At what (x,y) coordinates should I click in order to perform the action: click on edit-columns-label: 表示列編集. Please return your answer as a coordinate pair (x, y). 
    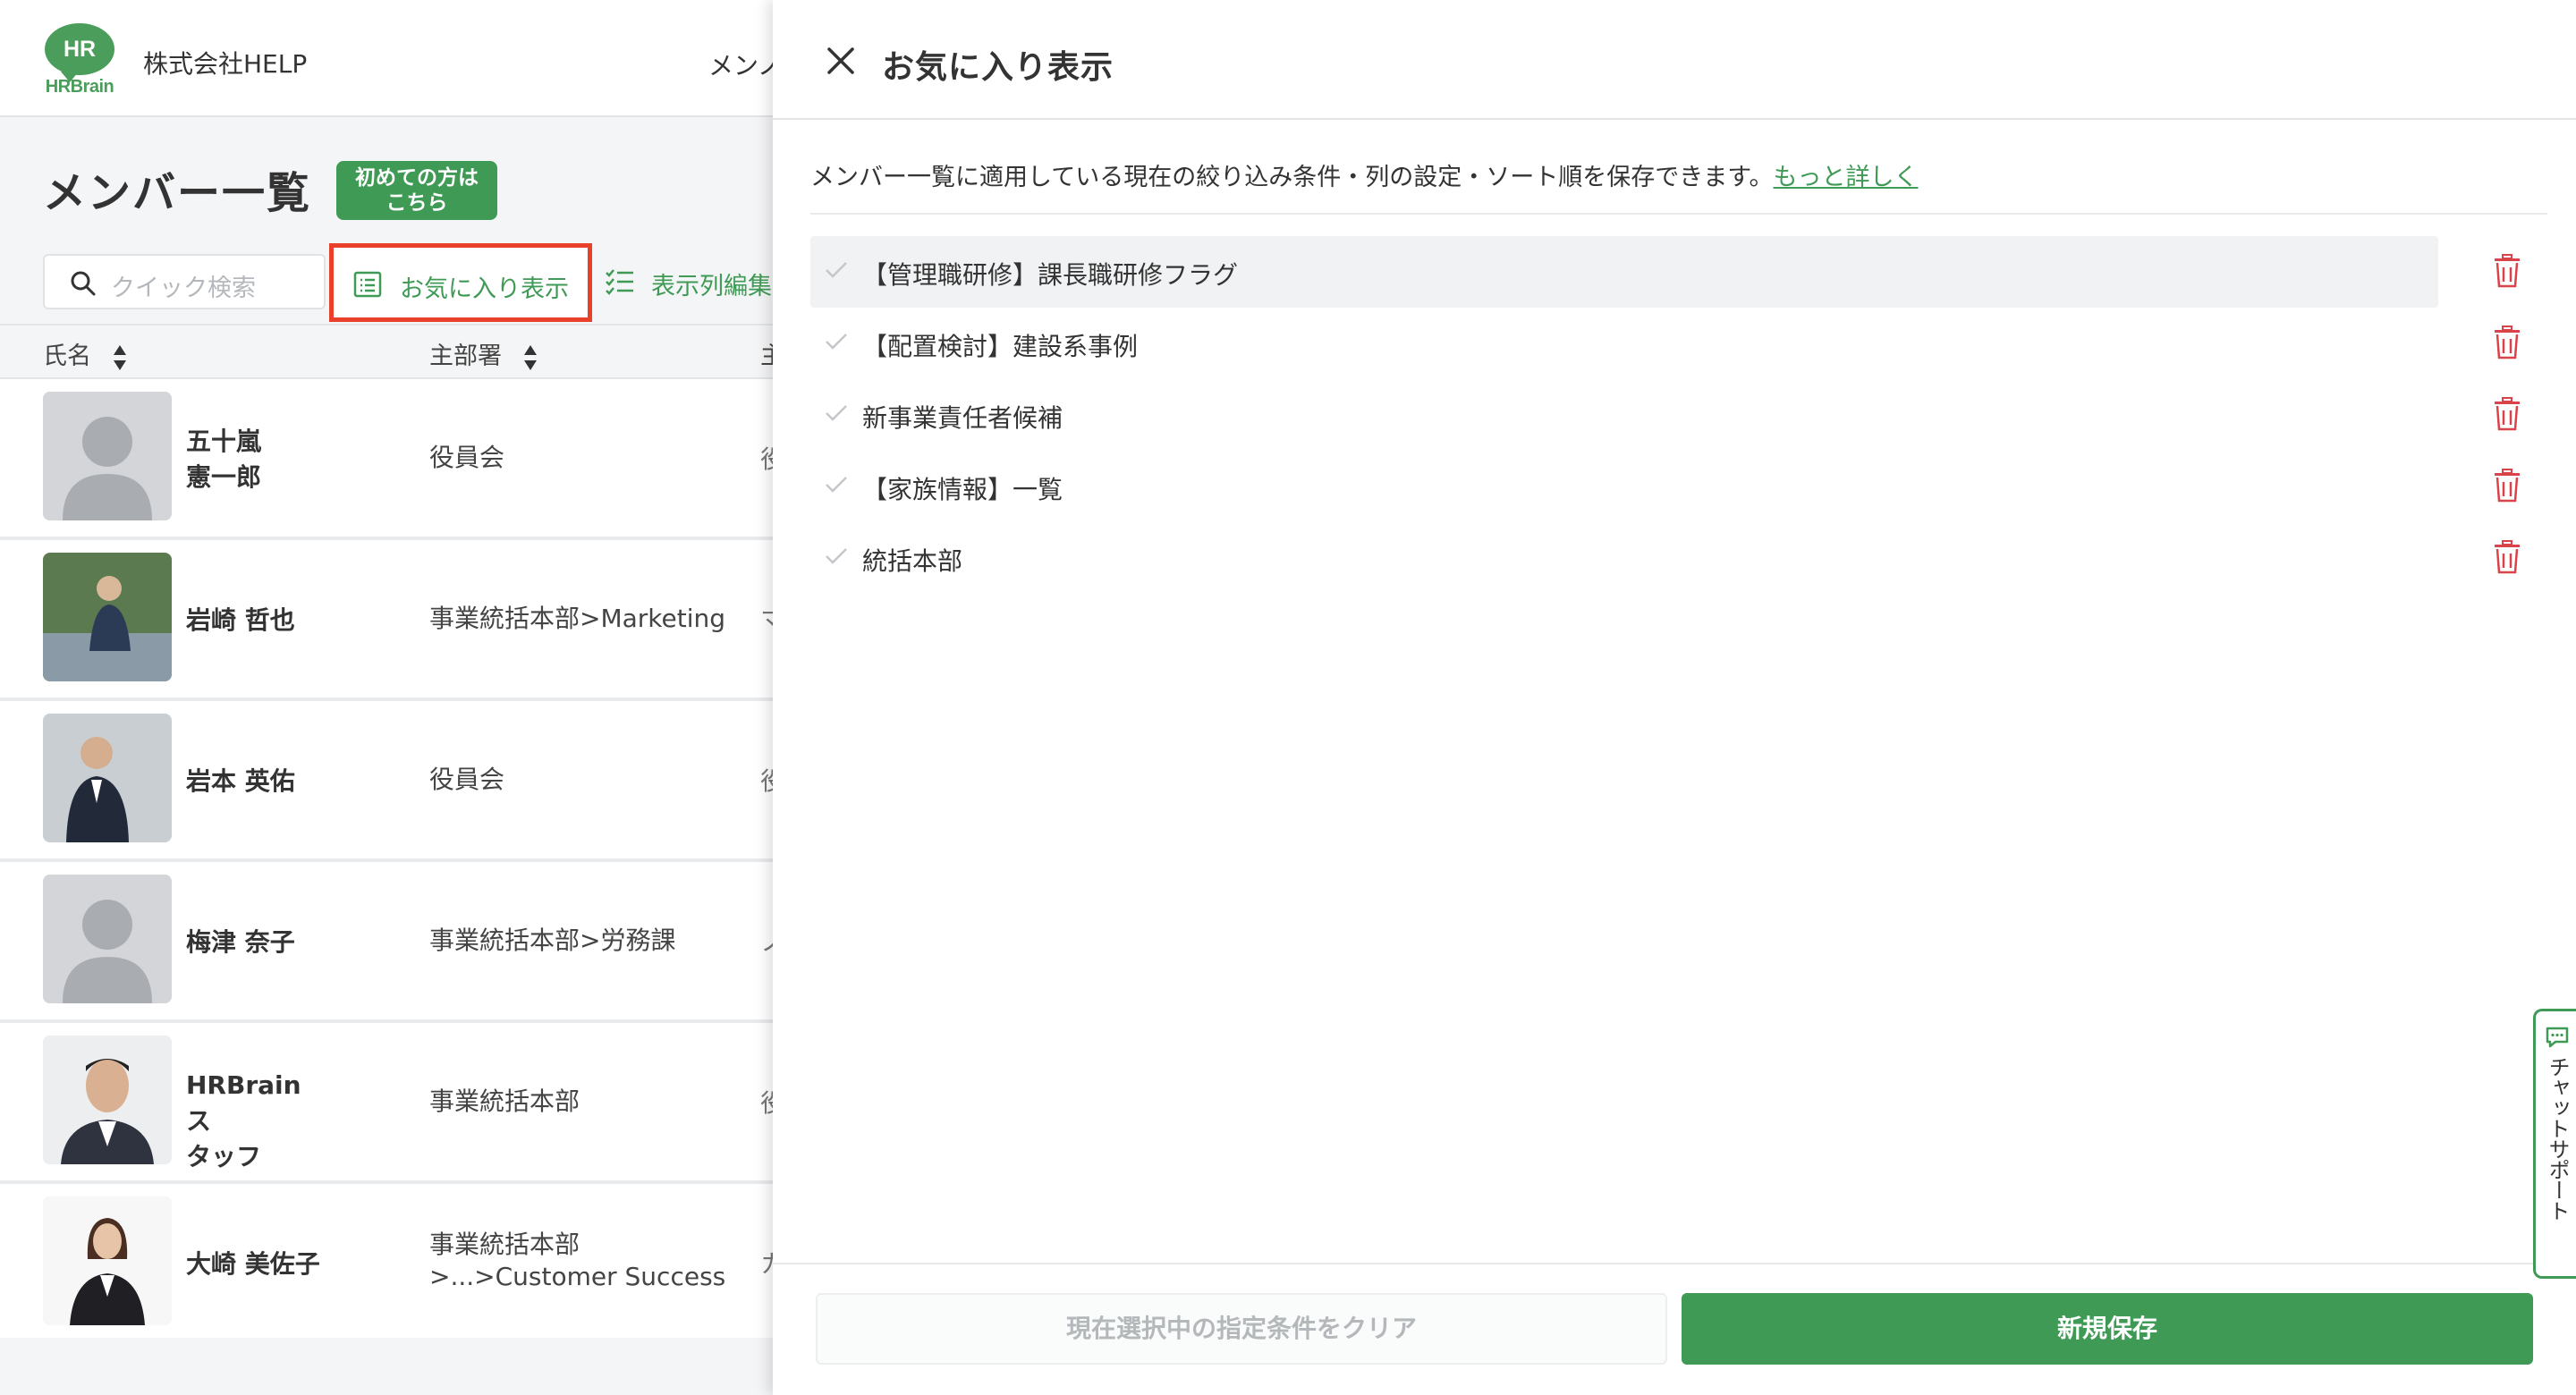
    Looking at the image, I should click on (711, 286).